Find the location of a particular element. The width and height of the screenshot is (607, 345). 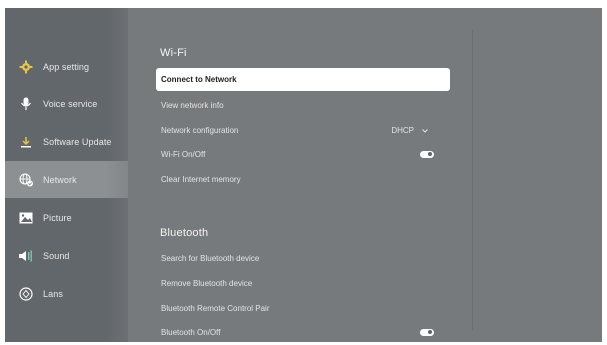

wifi-on-off-item: Wi-Fi On/Off is located at coordinates (303, 154).